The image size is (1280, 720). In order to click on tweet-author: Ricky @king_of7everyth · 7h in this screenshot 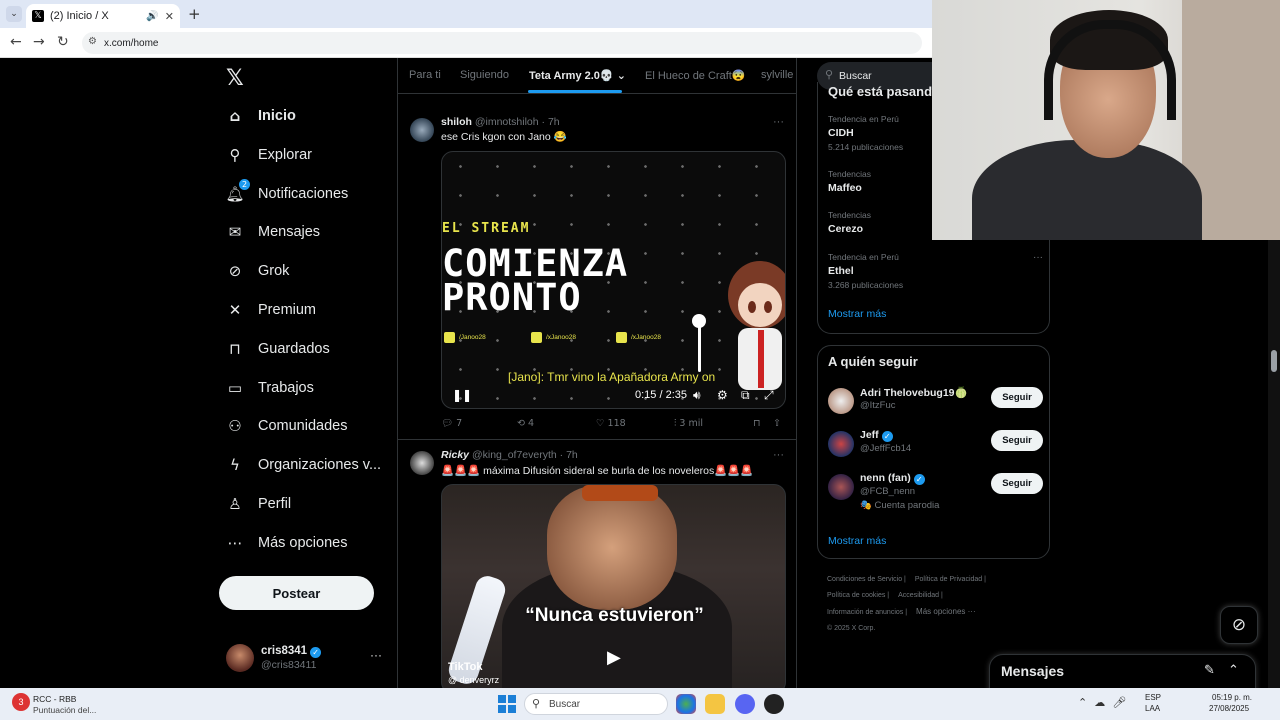, I will do `click(509, 455)`.